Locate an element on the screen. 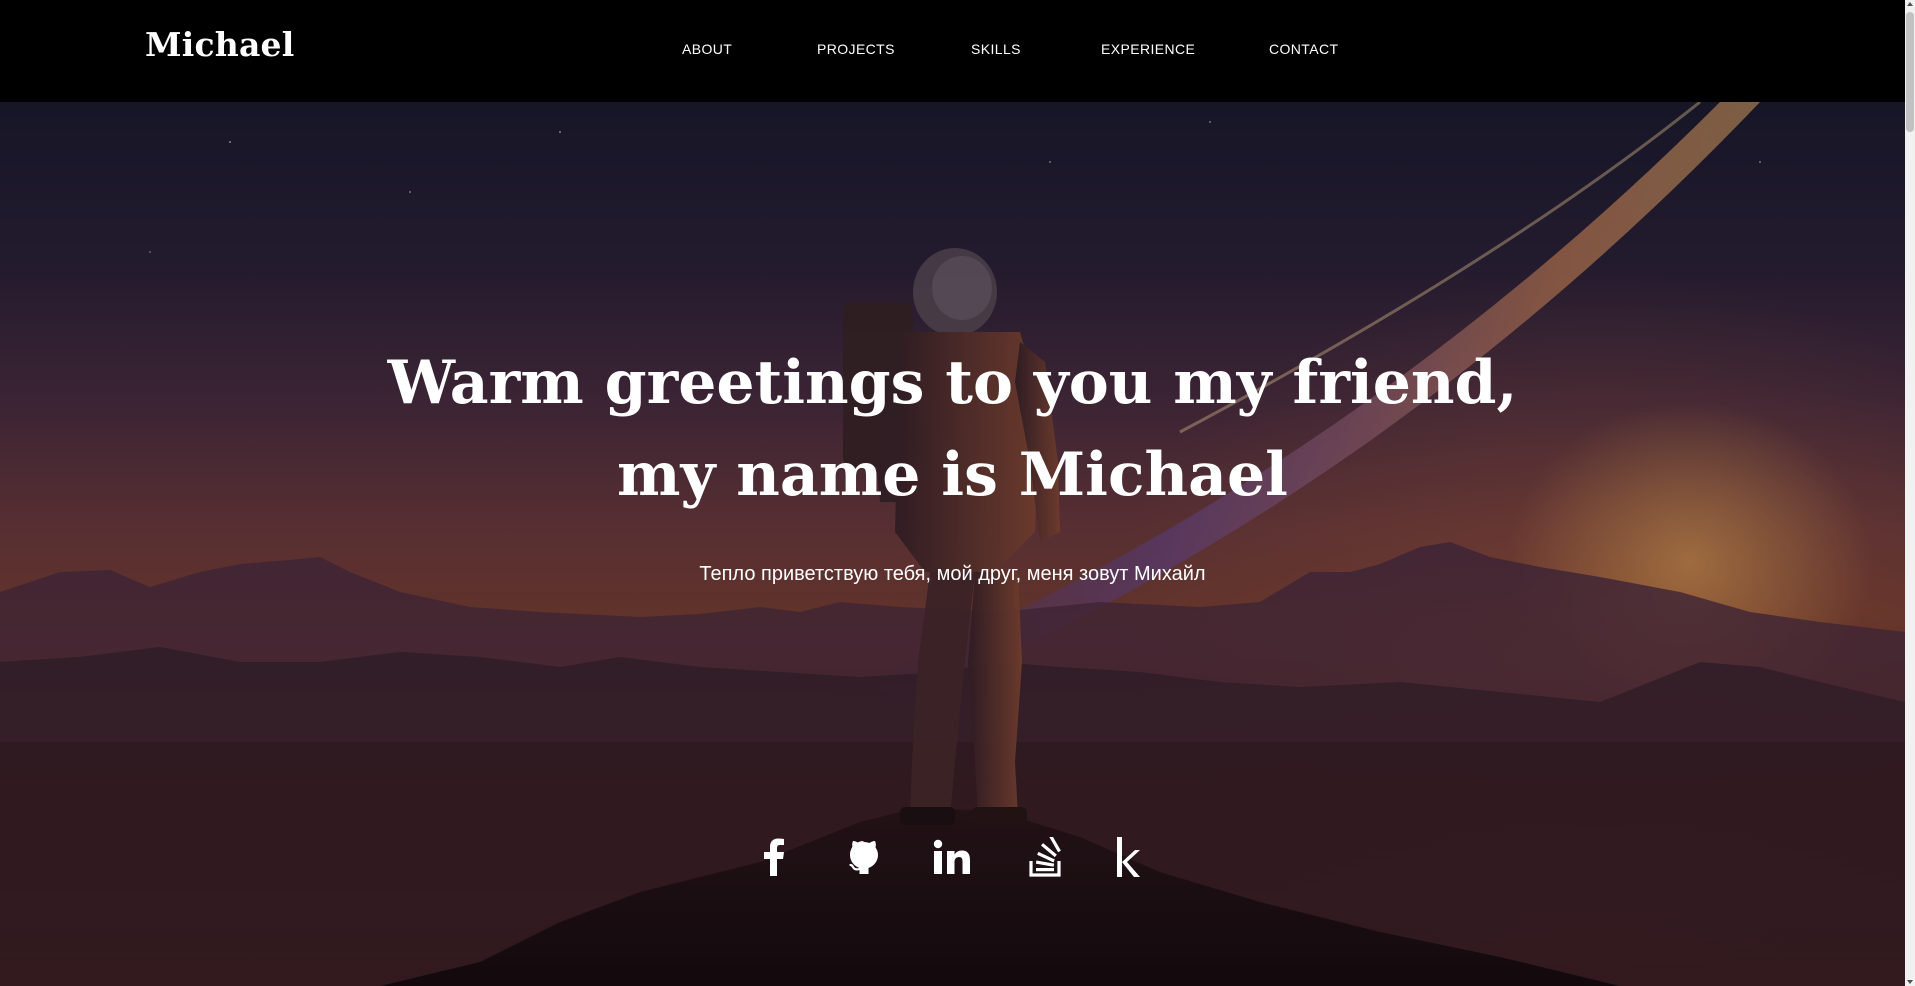 This screenshot has height=986, width=1915. linkedin-link is located at coordinates (952, 857).